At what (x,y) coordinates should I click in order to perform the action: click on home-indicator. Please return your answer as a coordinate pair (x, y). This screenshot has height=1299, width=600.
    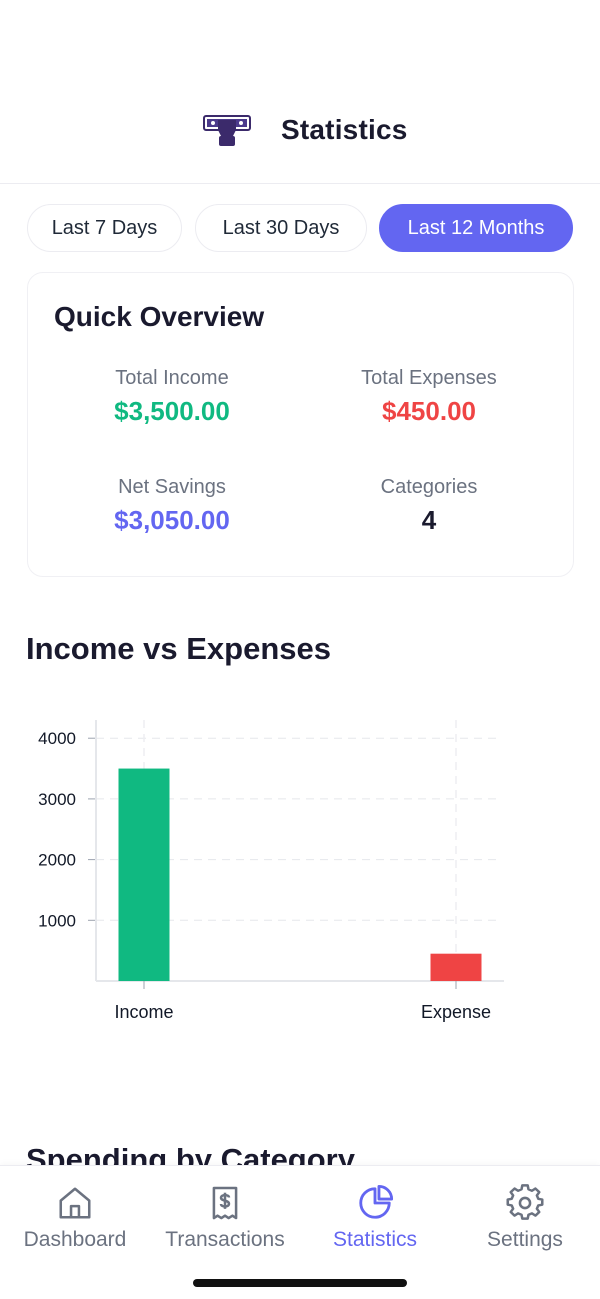
    Looking at the image, I should click on (300, 1283).